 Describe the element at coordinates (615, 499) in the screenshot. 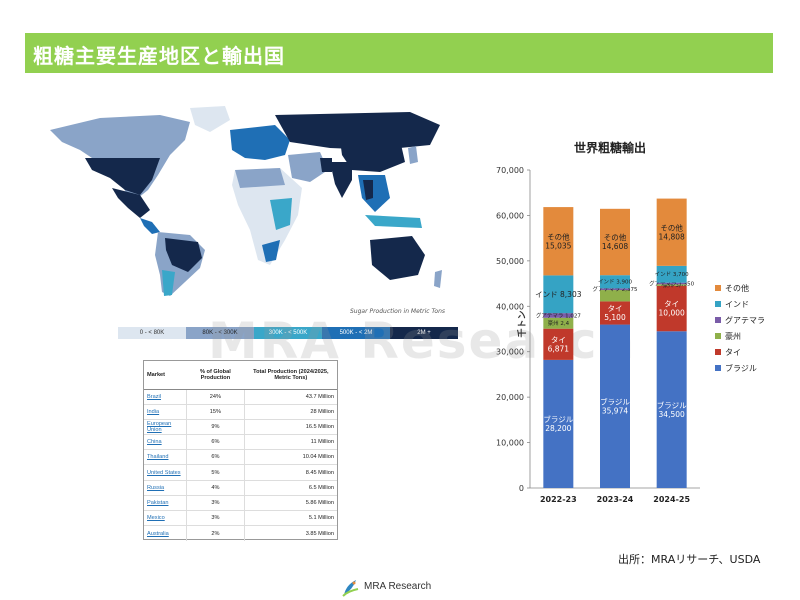

I see `x-tick-label: 2023-24` at that location.